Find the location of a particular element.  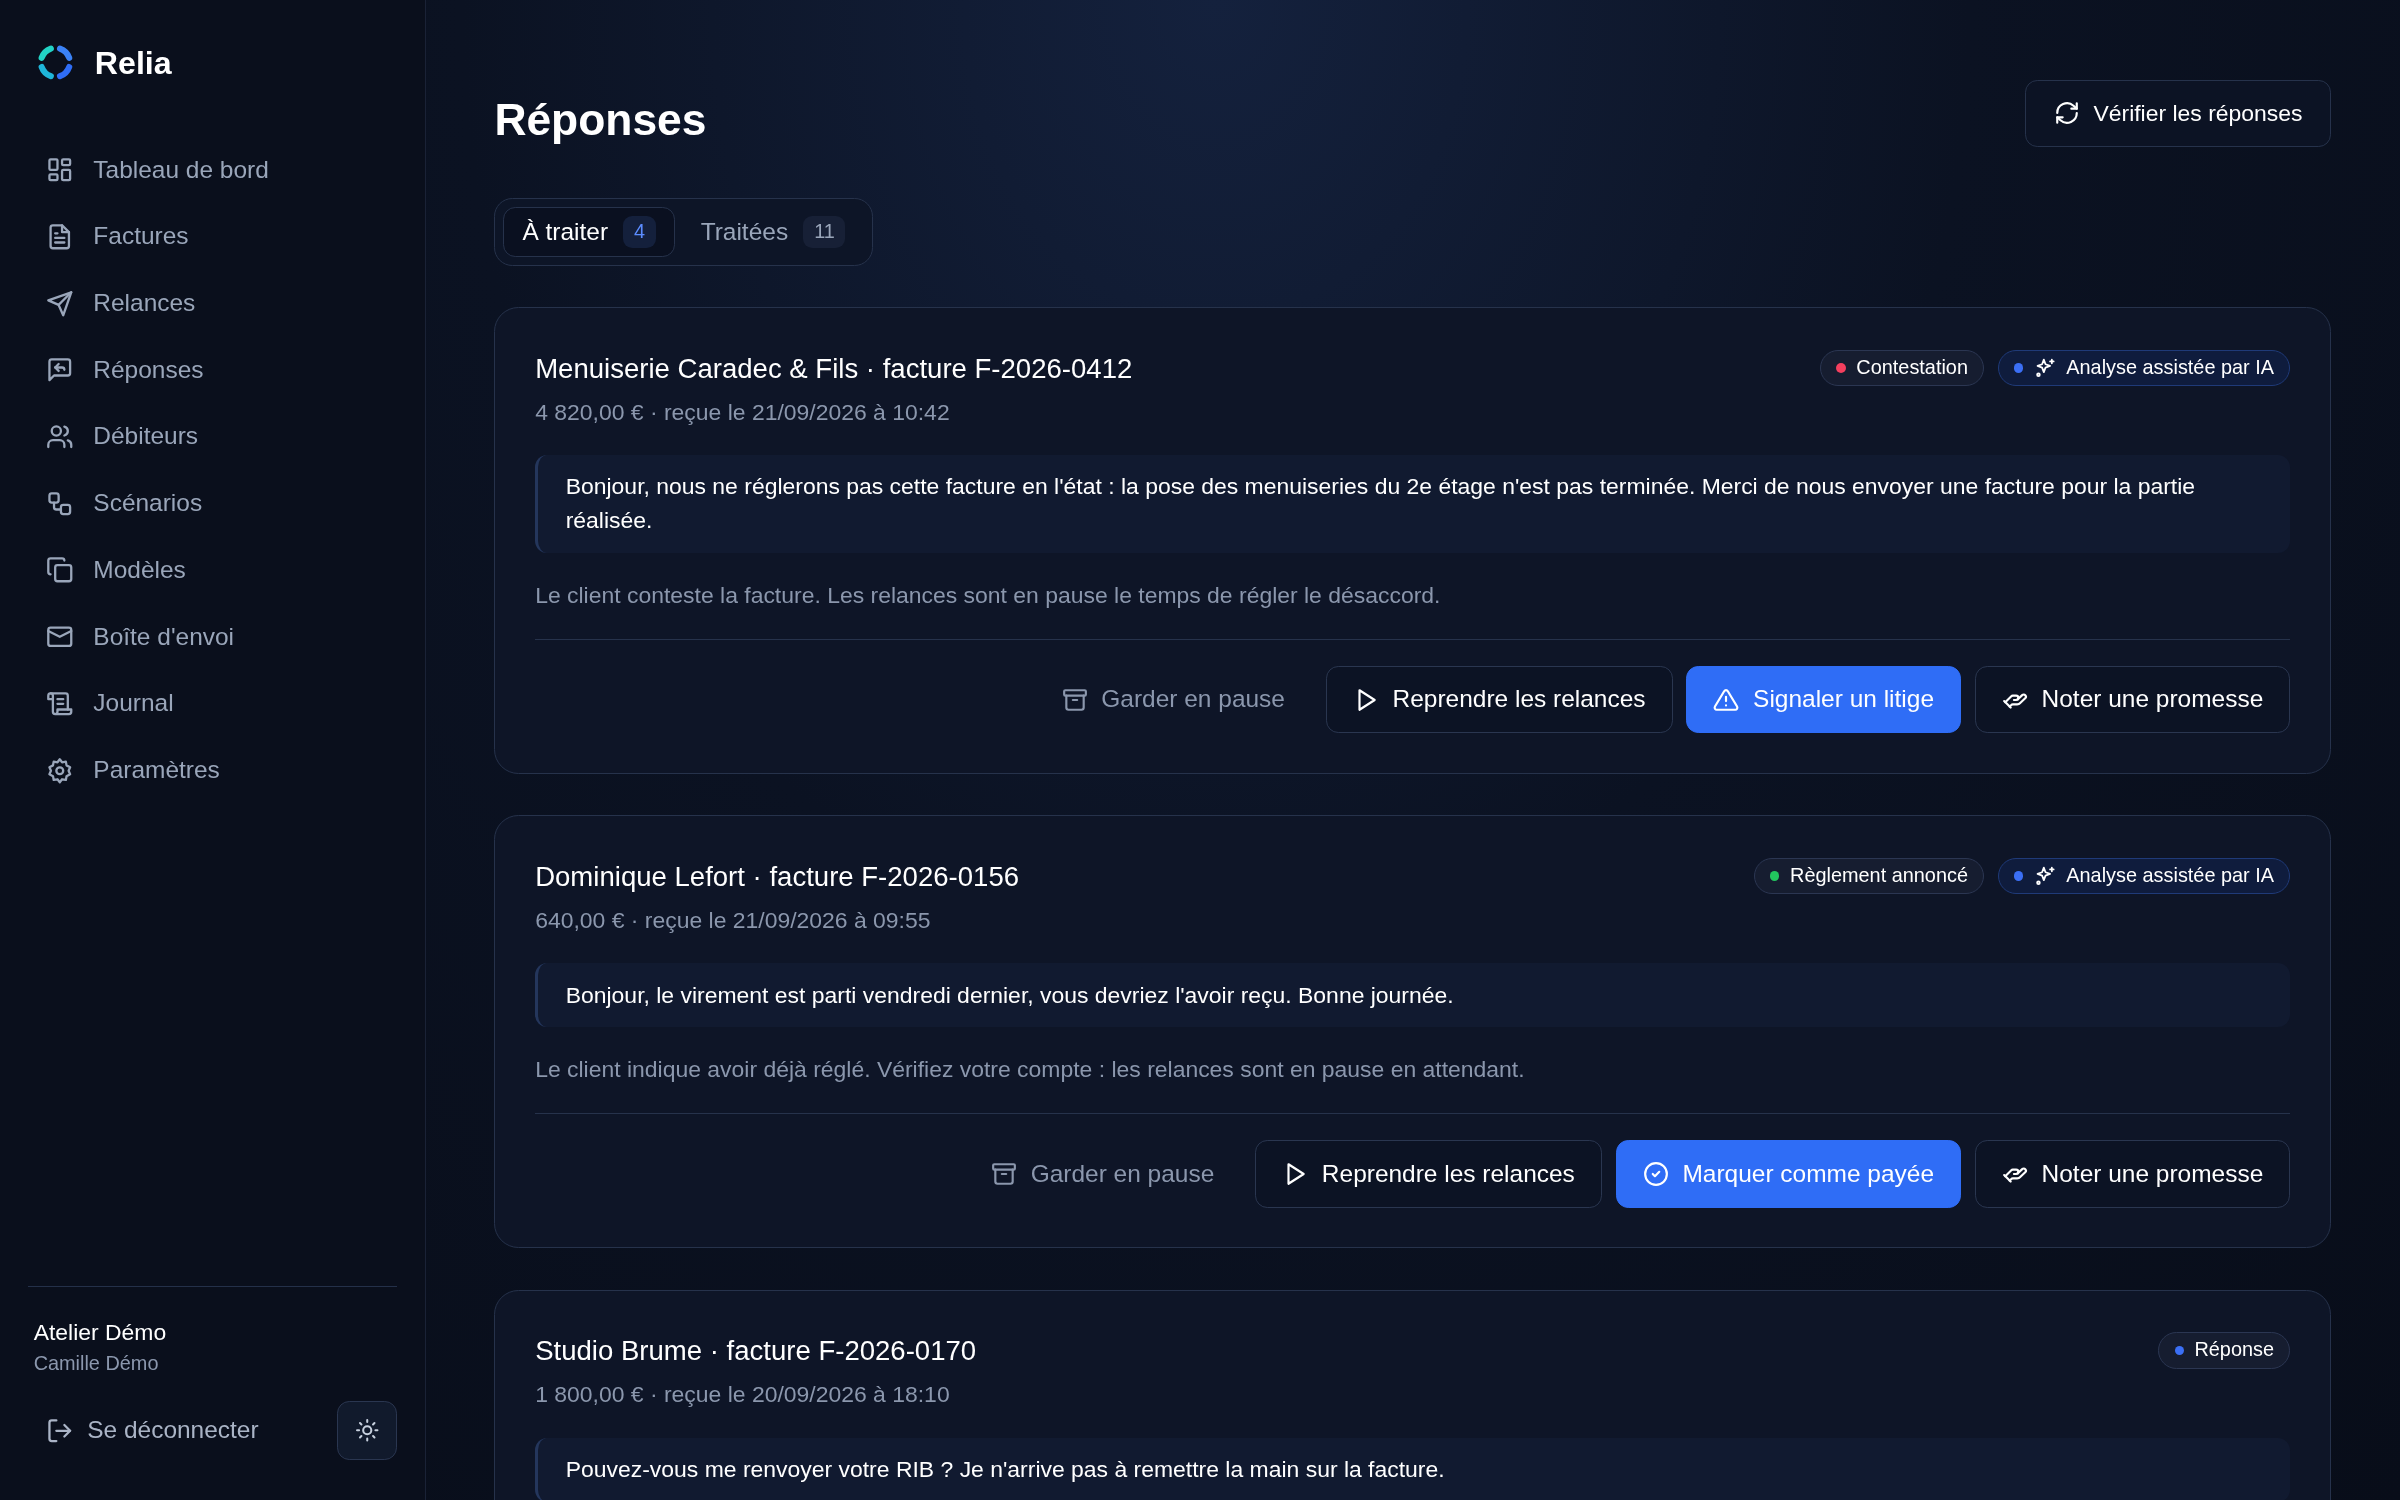

reply-title: Dominique Lefort · facture F-2026-0156 is located at coordinates (777, 877).